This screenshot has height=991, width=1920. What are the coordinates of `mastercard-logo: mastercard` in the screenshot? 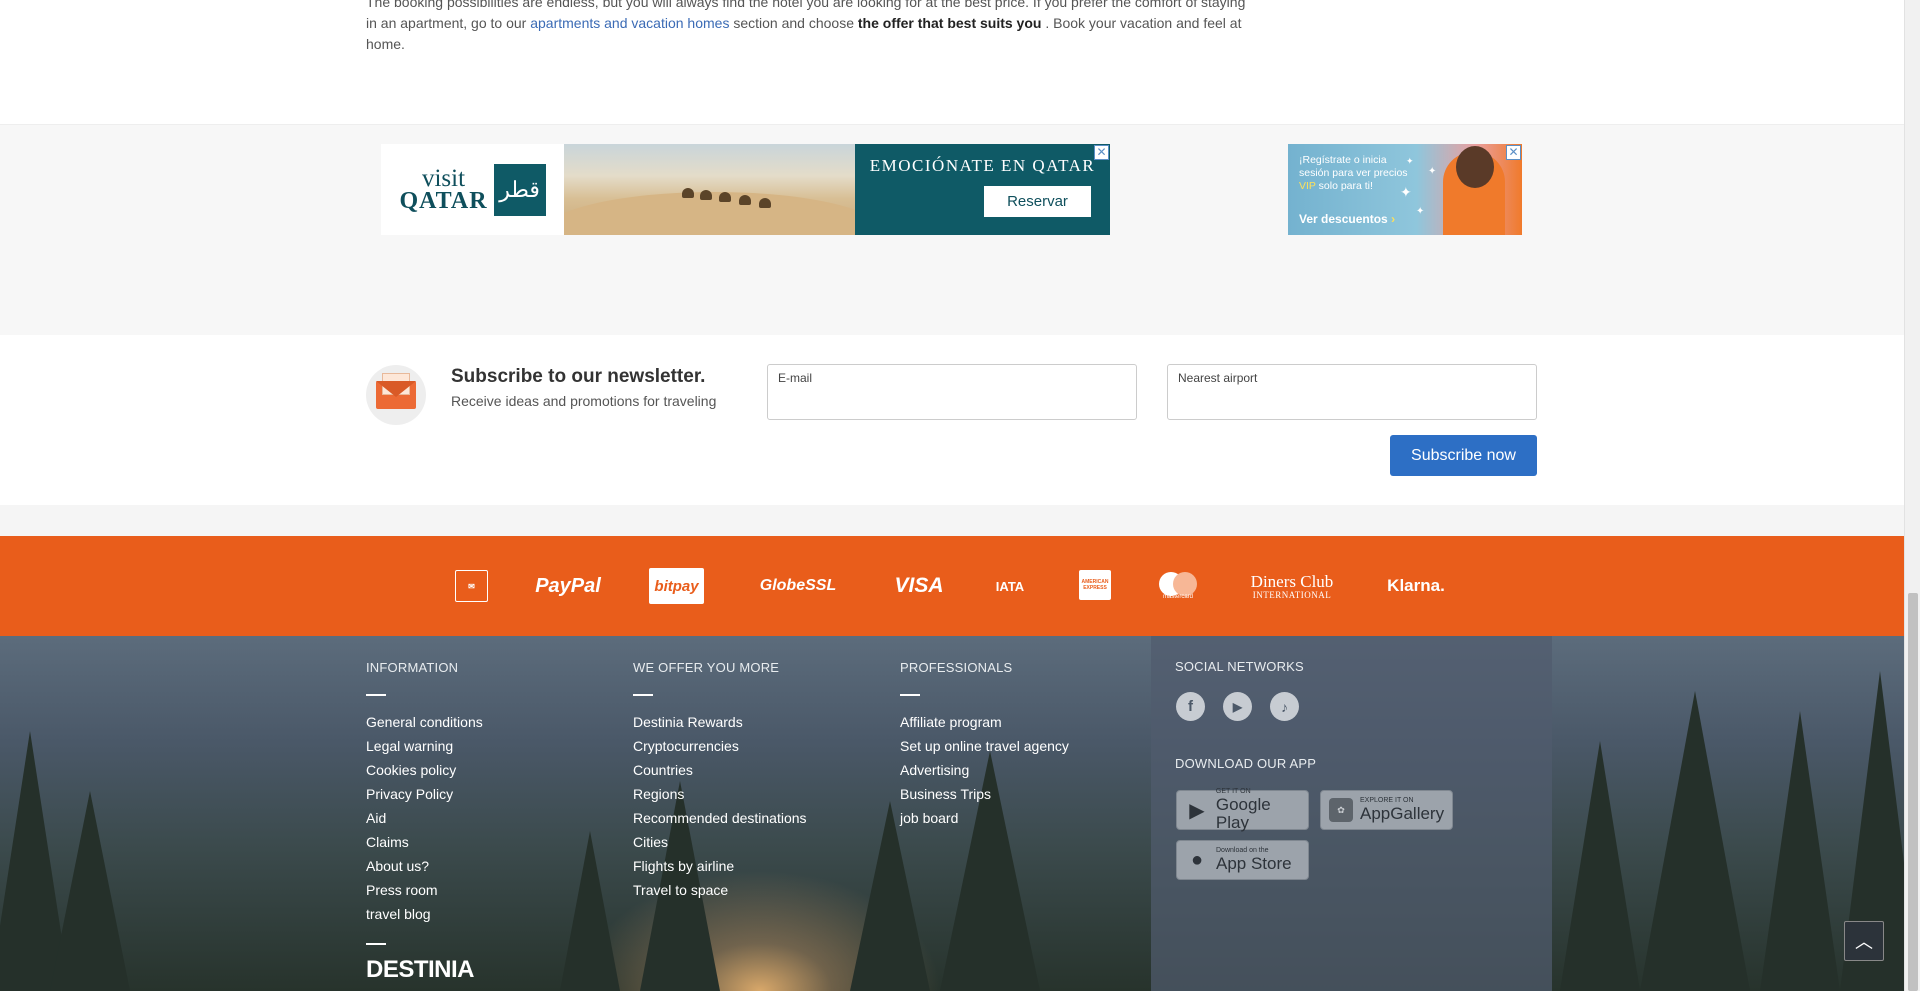 It's located at (1178, 586).